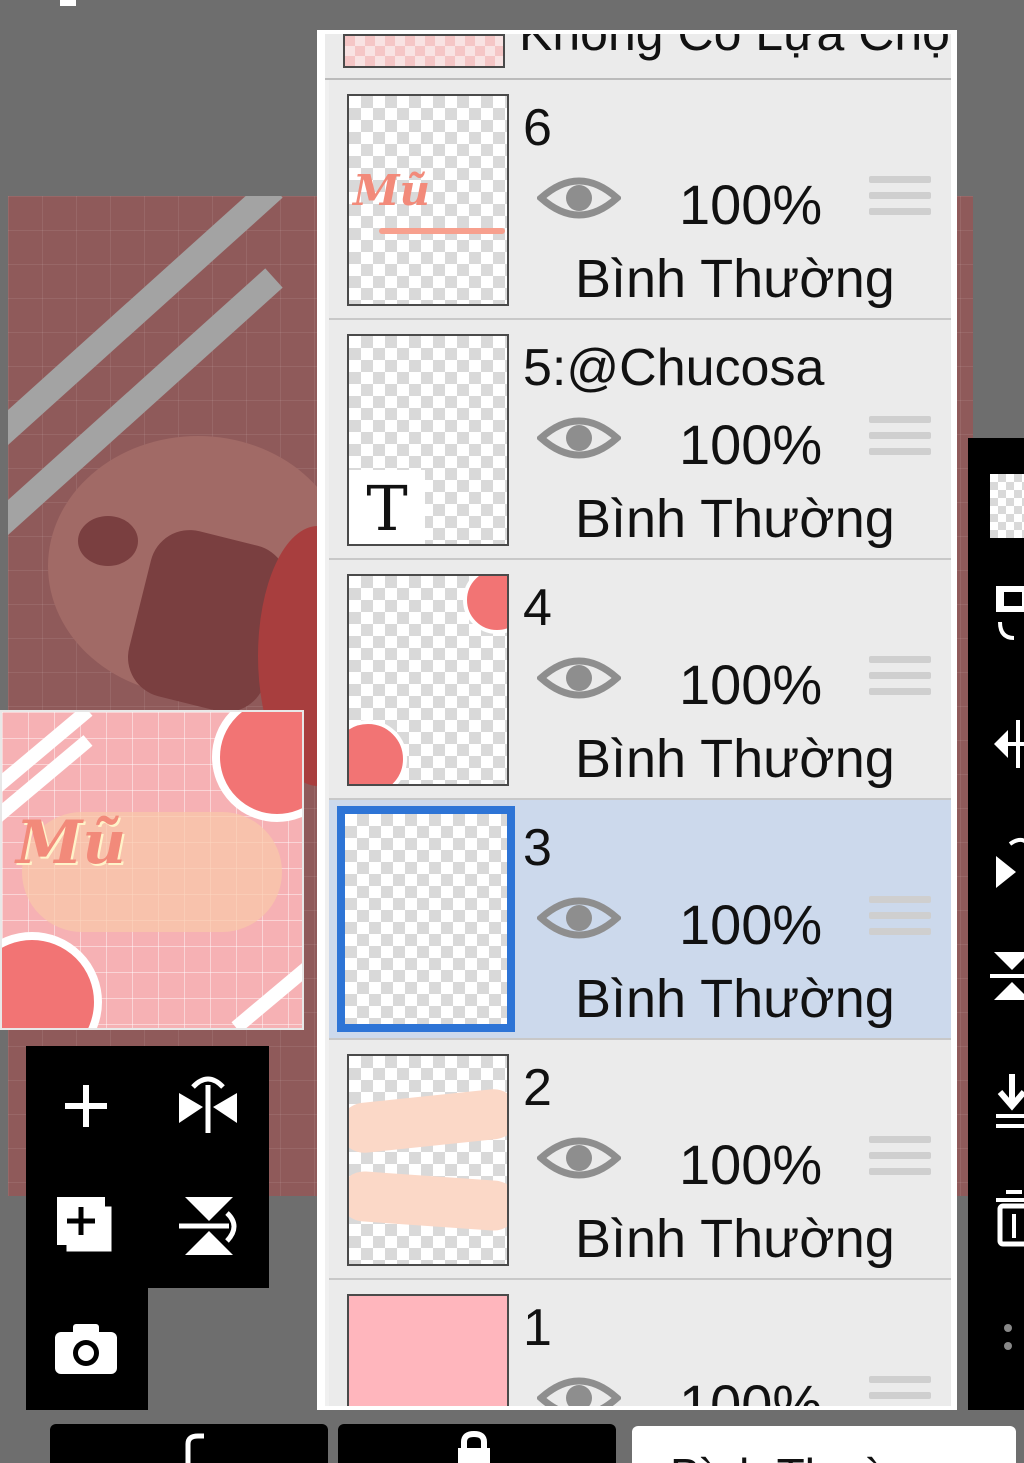  I want to click on more-icon, so click(1007, 1348).